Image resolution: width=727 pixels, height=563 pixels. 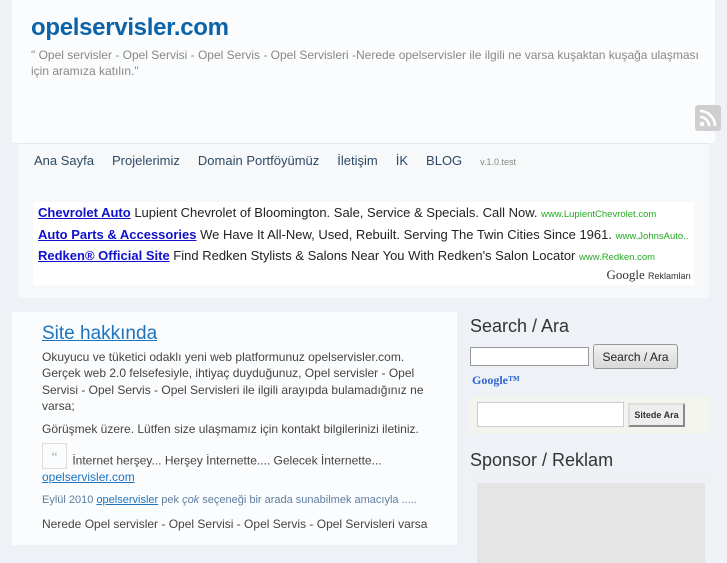 I want to click on google-logo: Google™, so click(x=496, y=380).